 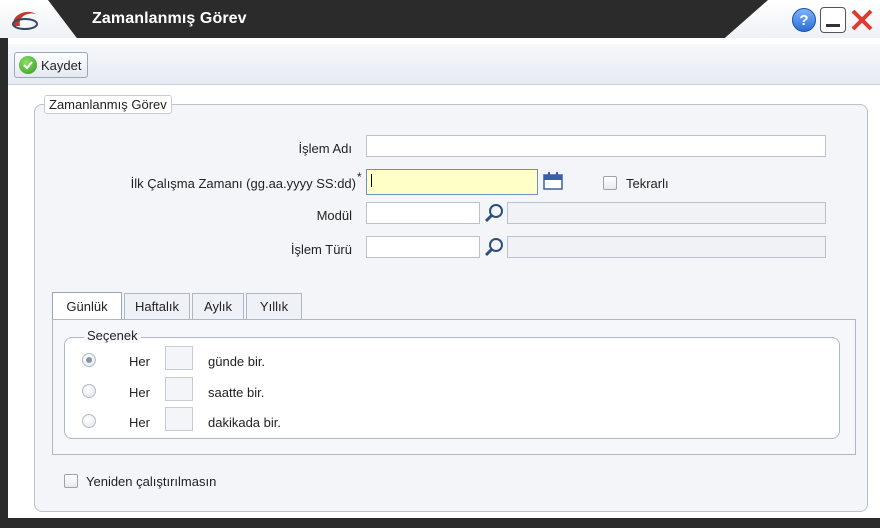 What do you see at coordinates (89, 421) in the screenshot?
I see `radio-minutely` at bounding box center [89, 421].